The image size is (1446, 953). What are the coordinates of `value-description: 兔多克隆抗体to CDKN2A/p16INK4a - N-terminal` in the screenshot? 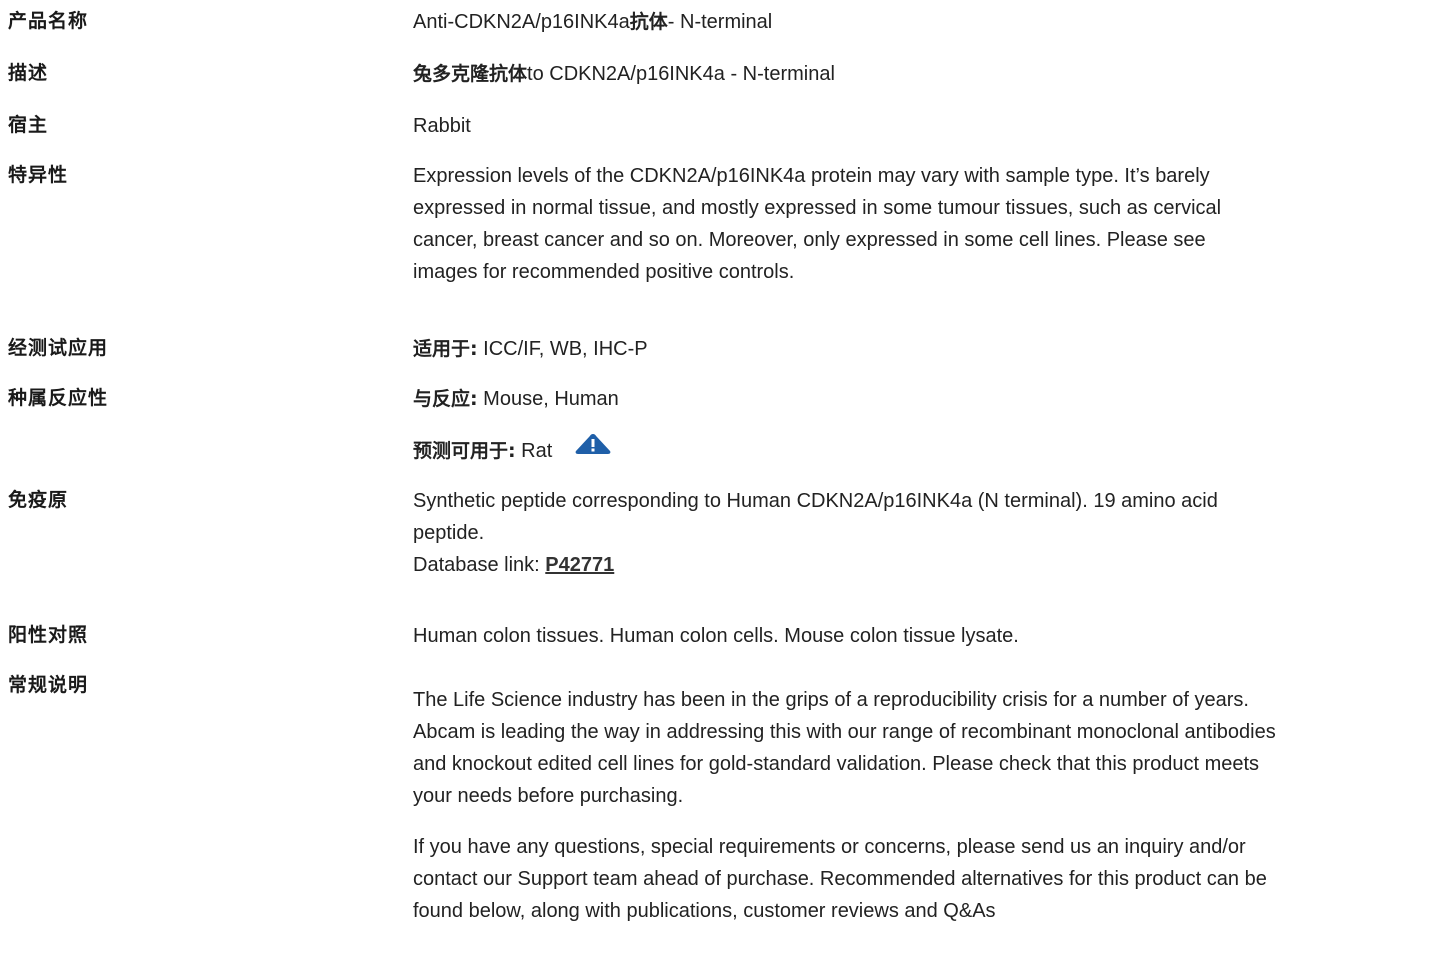 It's located at (928, 74).